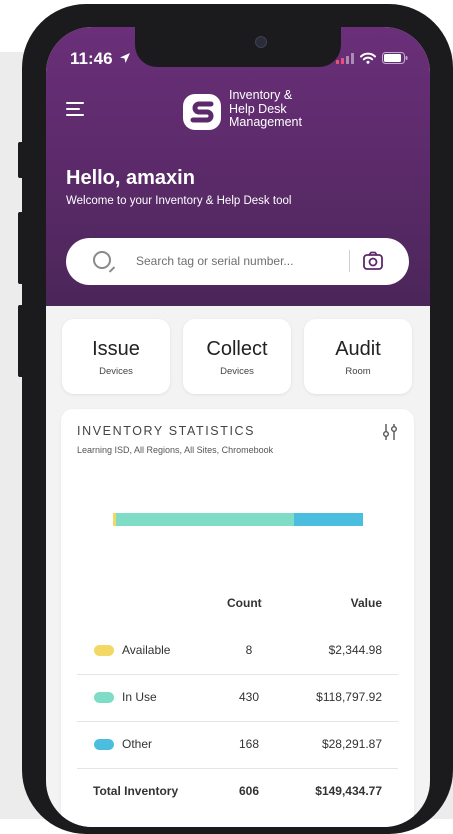  Describe the element at coordinates (104, 744) in the screenshot. I see `legend-dot-other` at that location.